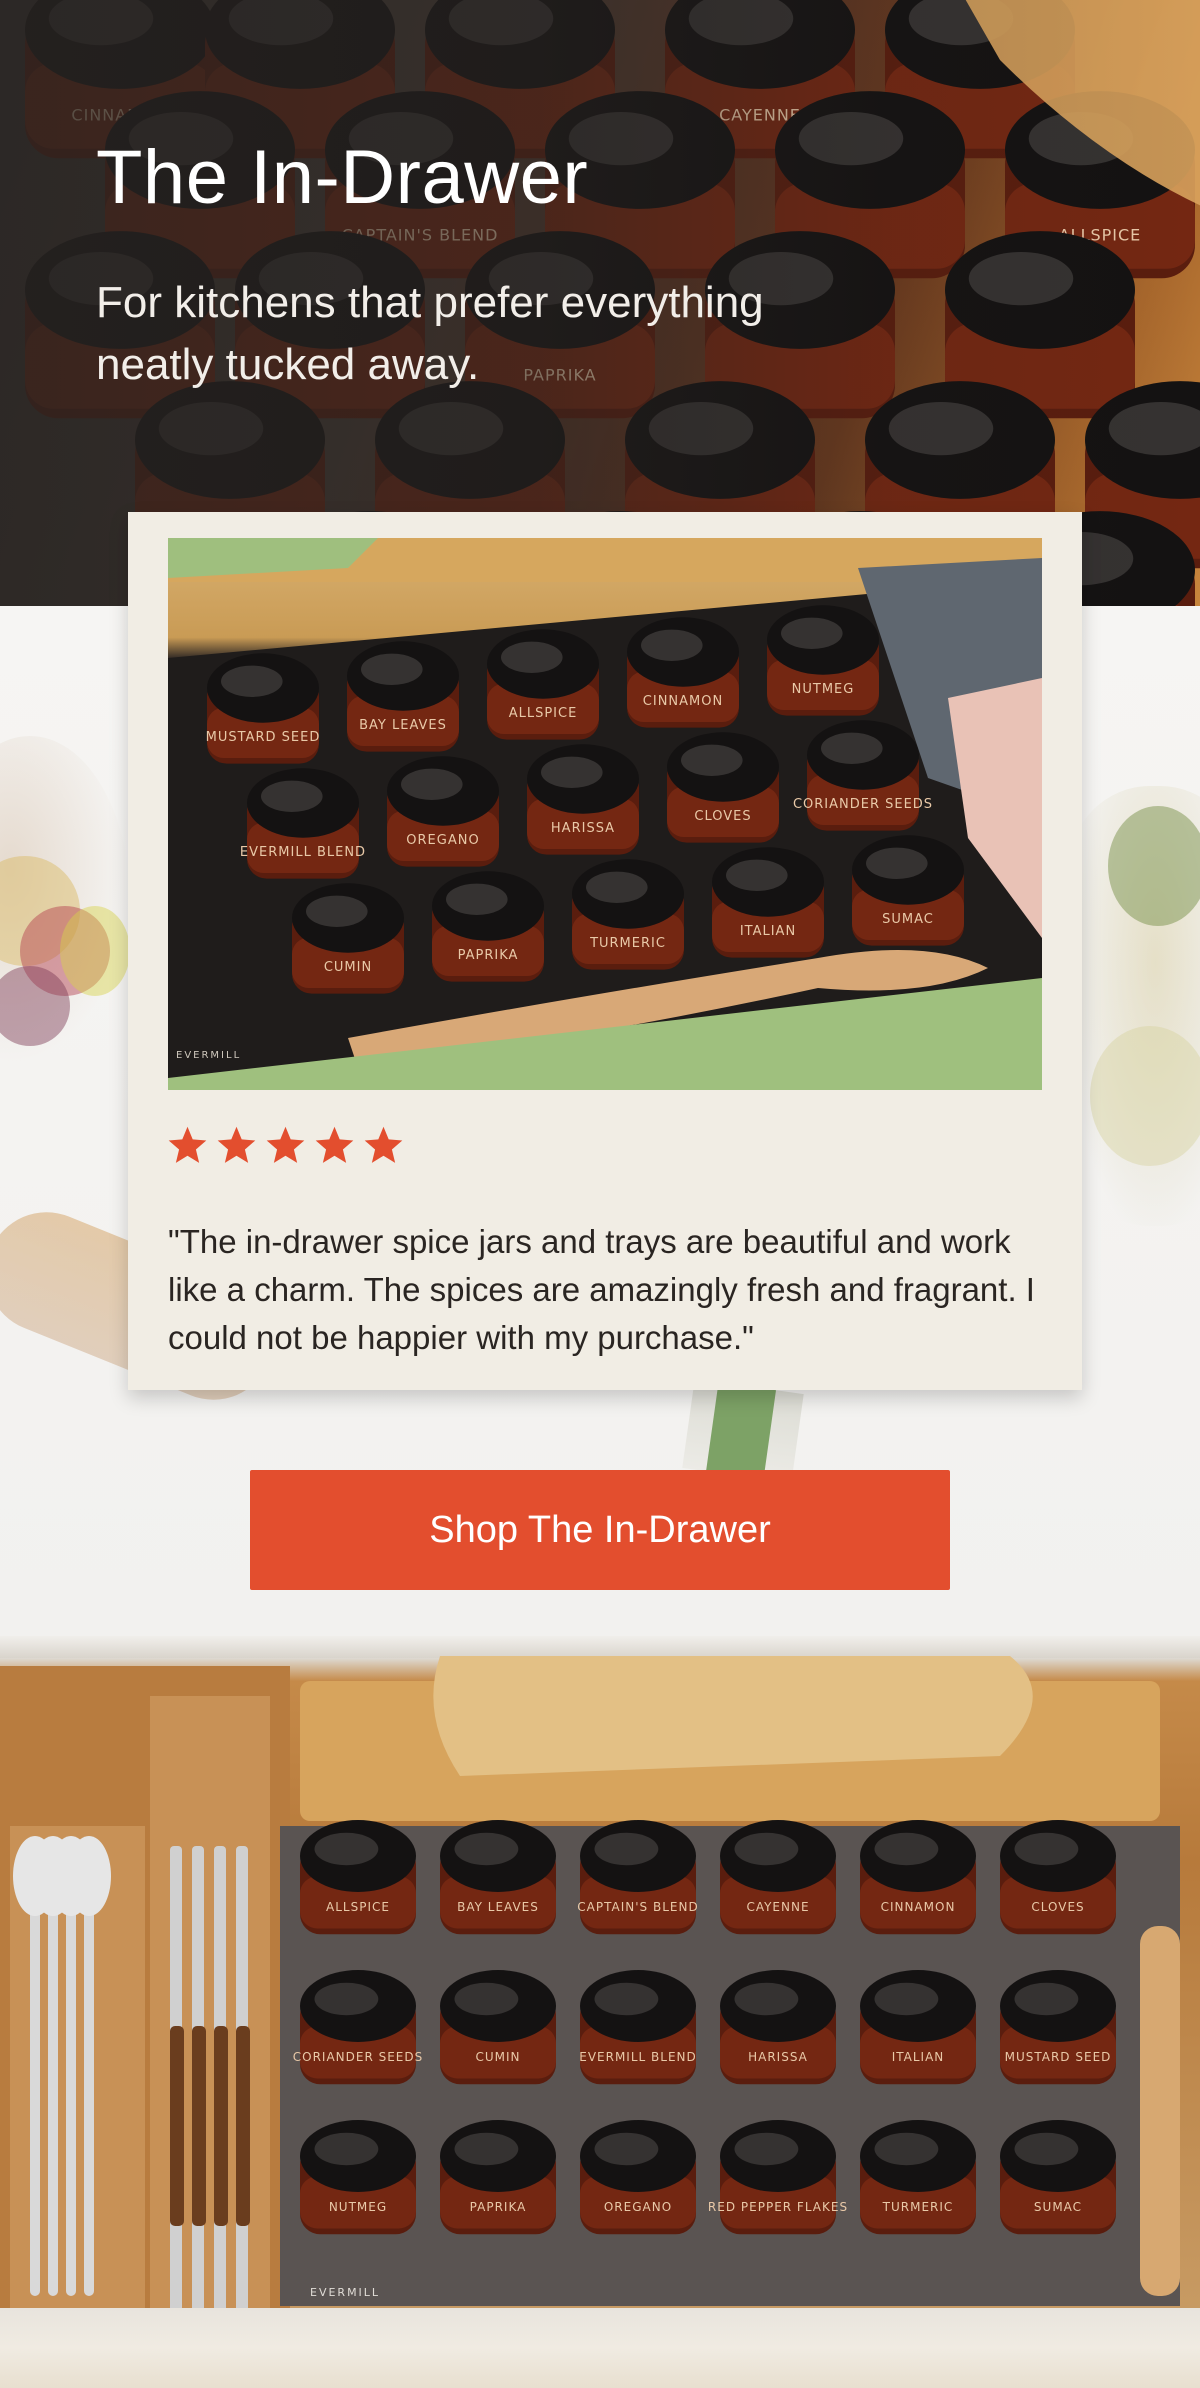  I want to click on tray-spice-jar: HARISSA, so click(583, 799).